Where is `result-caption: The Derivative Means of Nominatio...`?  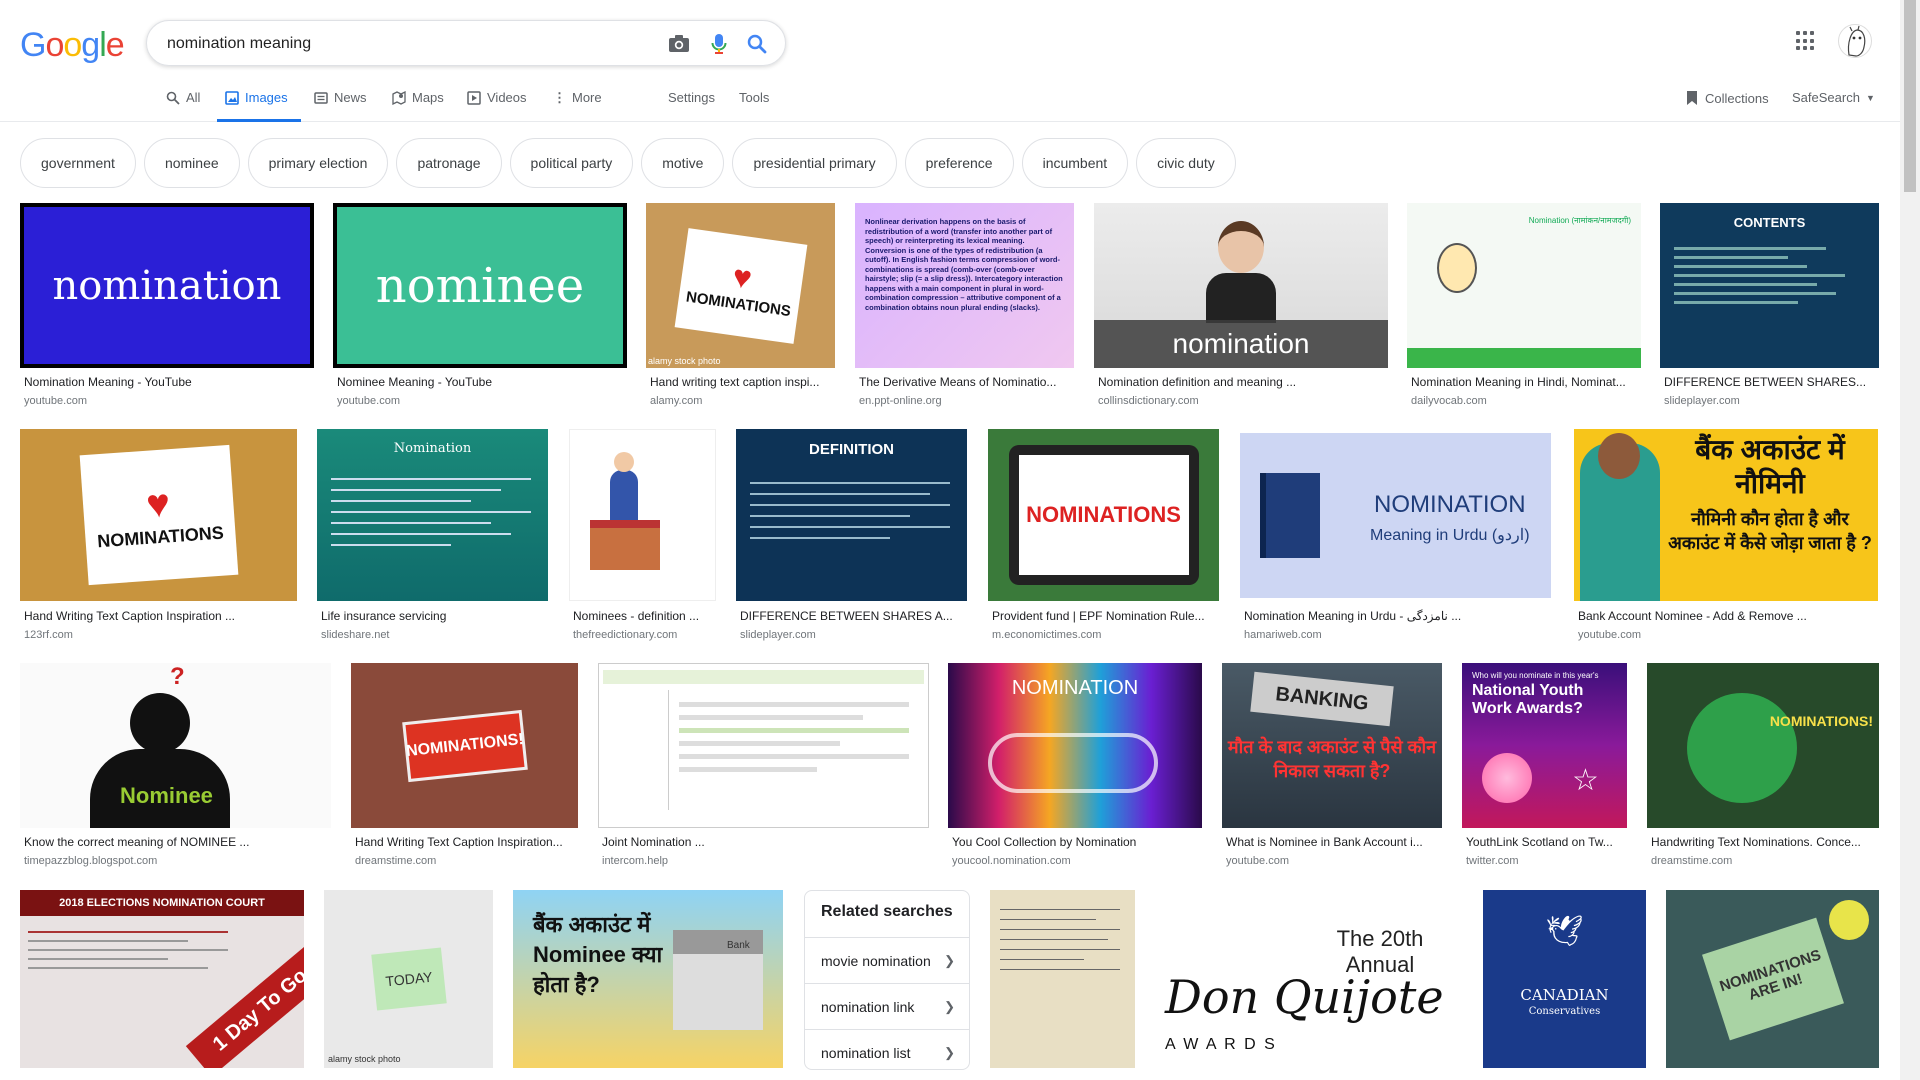 result-caption: The Derivative Means of Nominatio... is located at coordinates (966, 382).